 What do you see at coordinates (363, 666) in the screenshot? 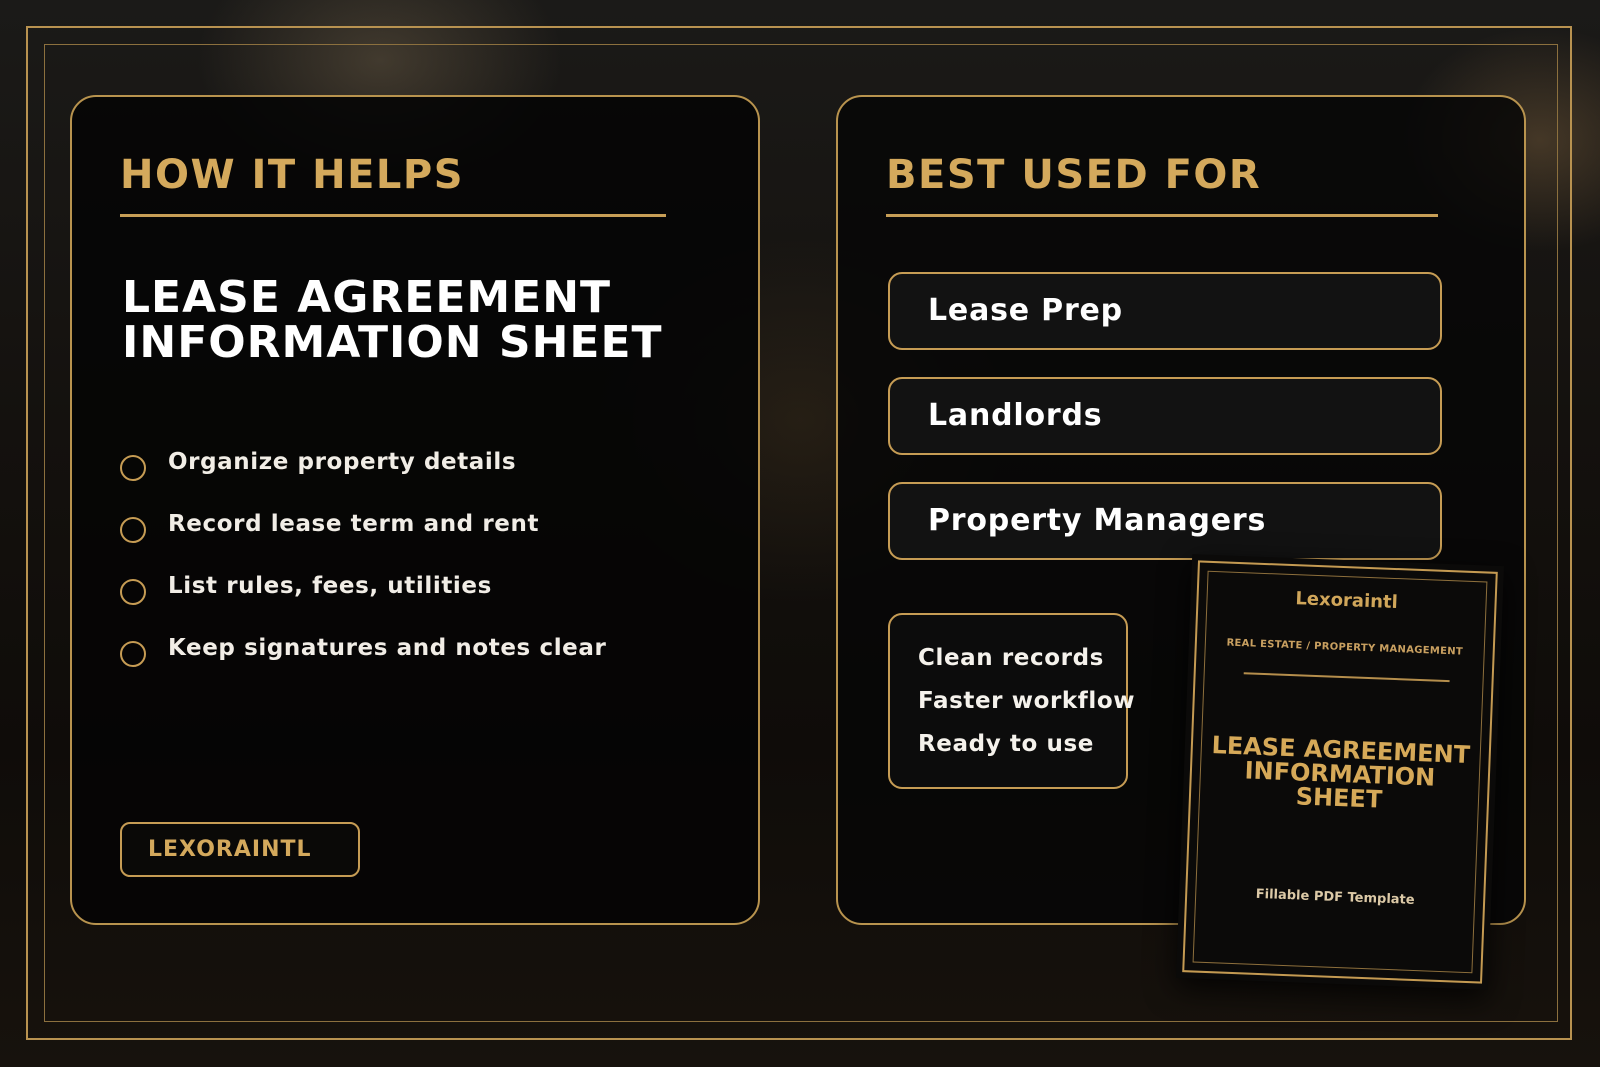
I see `benefit-item: Keep signatures and notes clear` at bounding box center [363, 666].